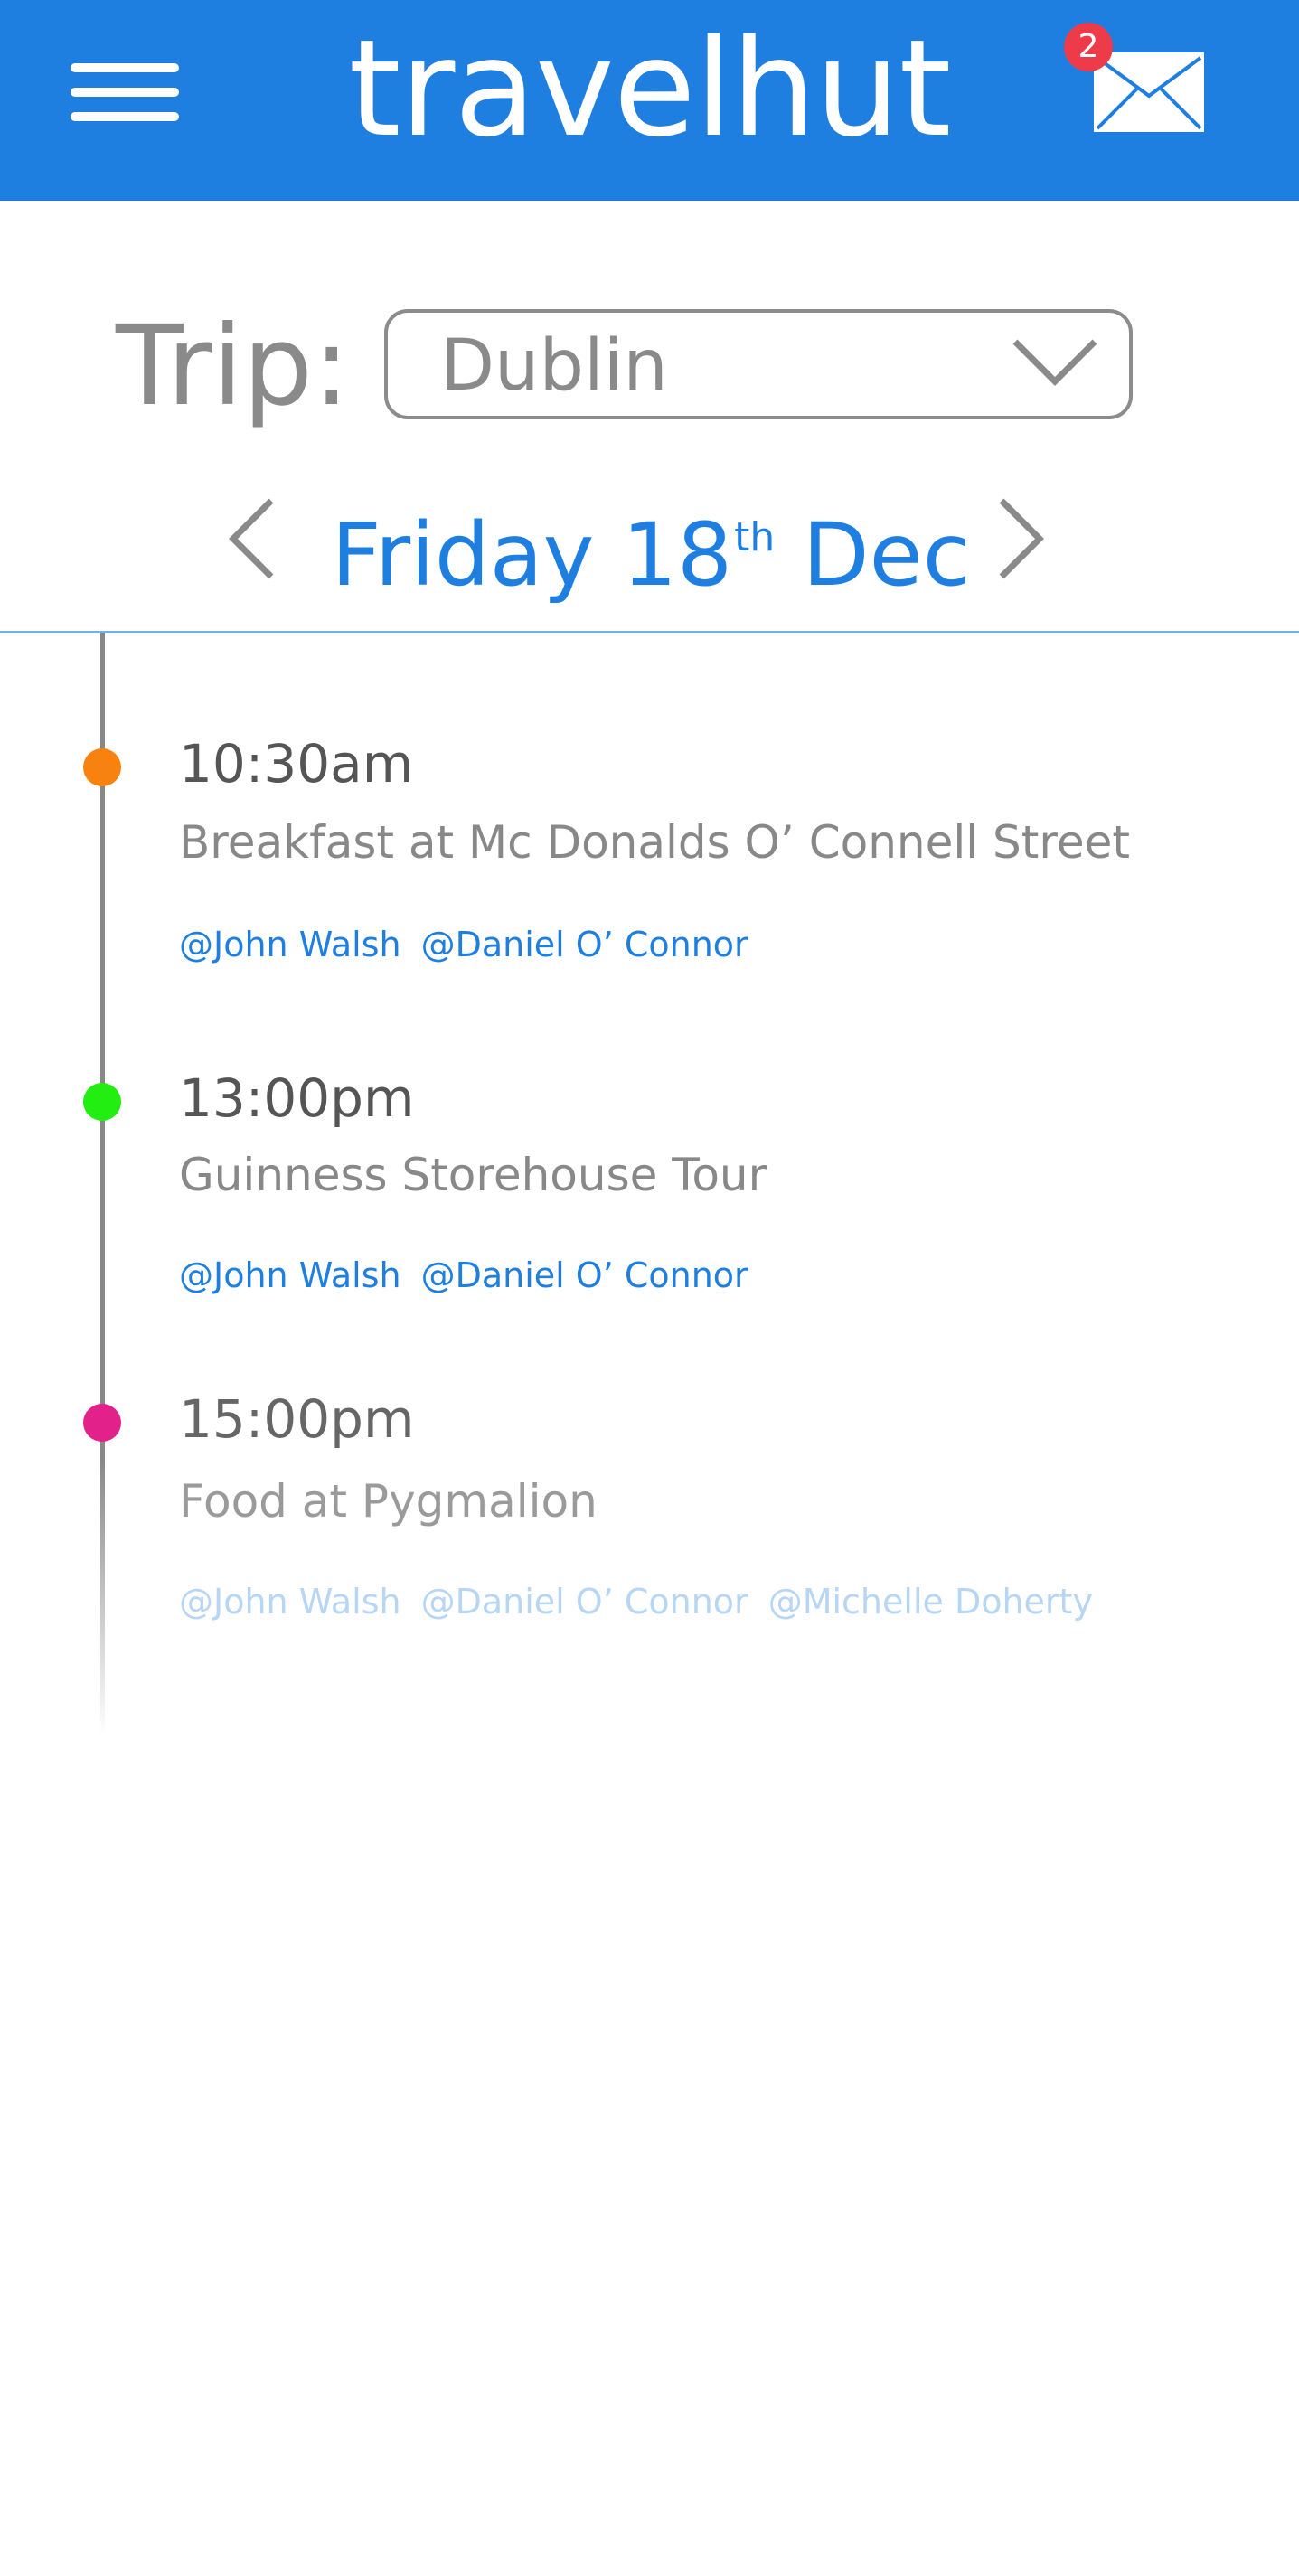  I want to click on mail-icon, so click(1149, 93).